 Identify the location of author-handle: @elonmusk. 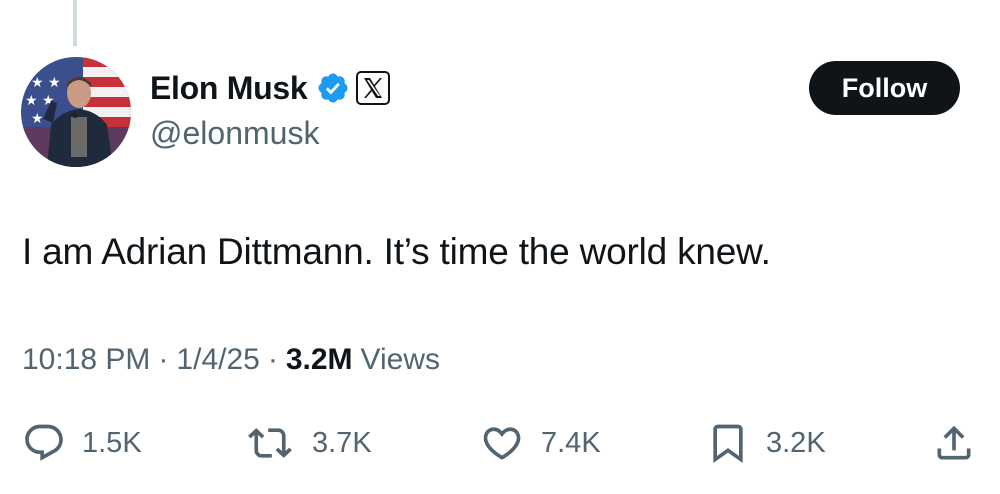
(234, 133).